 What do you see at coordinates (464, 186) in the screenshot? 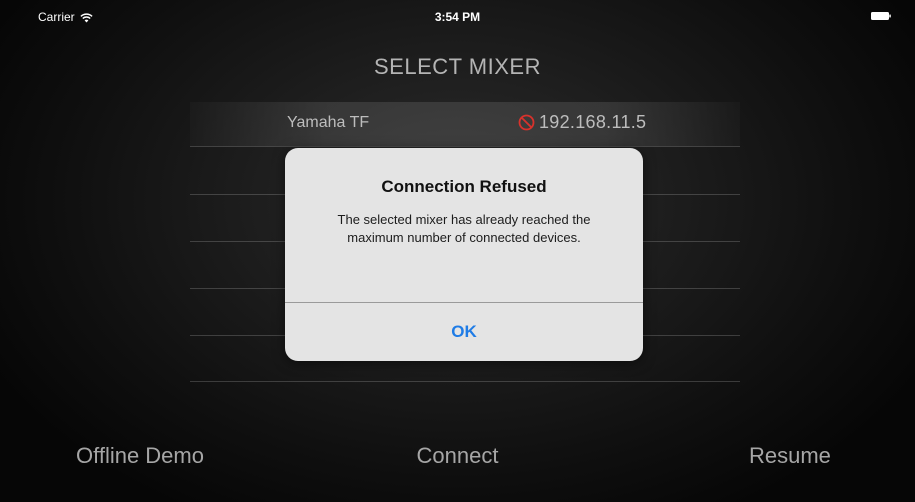
I see `alert-title: Connection Refused` at bounding box center [464, 186].